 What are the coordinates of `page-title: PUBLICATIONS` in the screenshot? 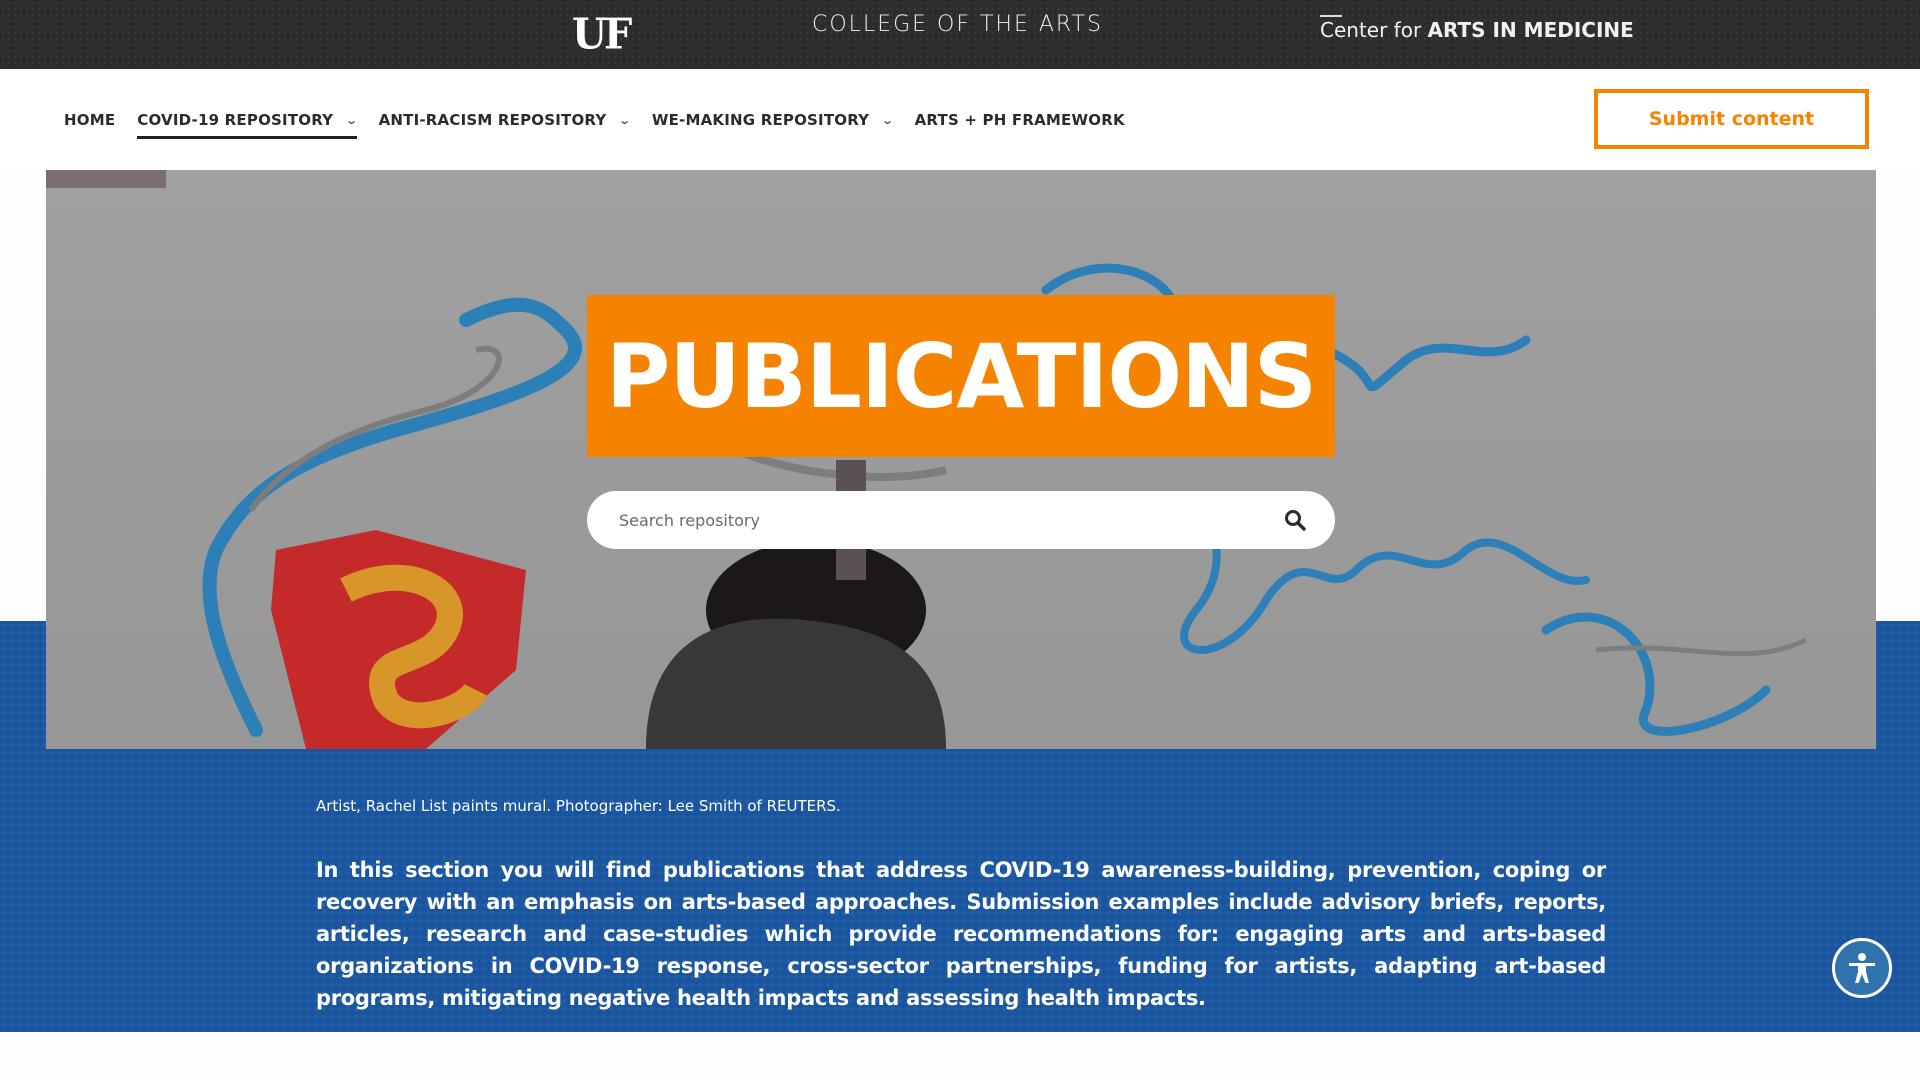 It's located at (961, 376).